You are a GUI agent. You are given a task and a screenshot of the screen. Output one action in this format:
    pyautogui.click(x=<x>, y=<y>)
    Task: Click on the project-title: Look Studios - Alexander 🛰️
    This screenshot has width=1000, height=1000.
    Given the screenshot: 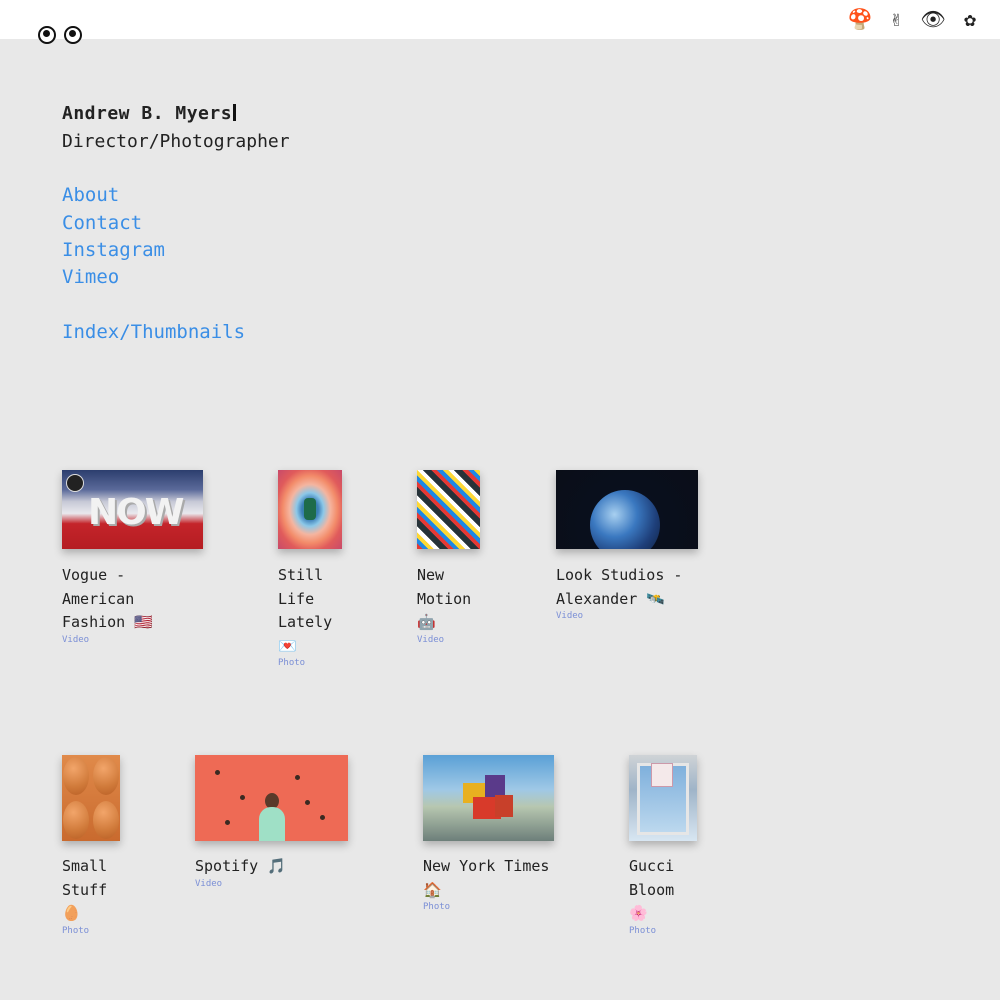 What is the action you would take?
    pyautogui.click(x=628, y=587)
    